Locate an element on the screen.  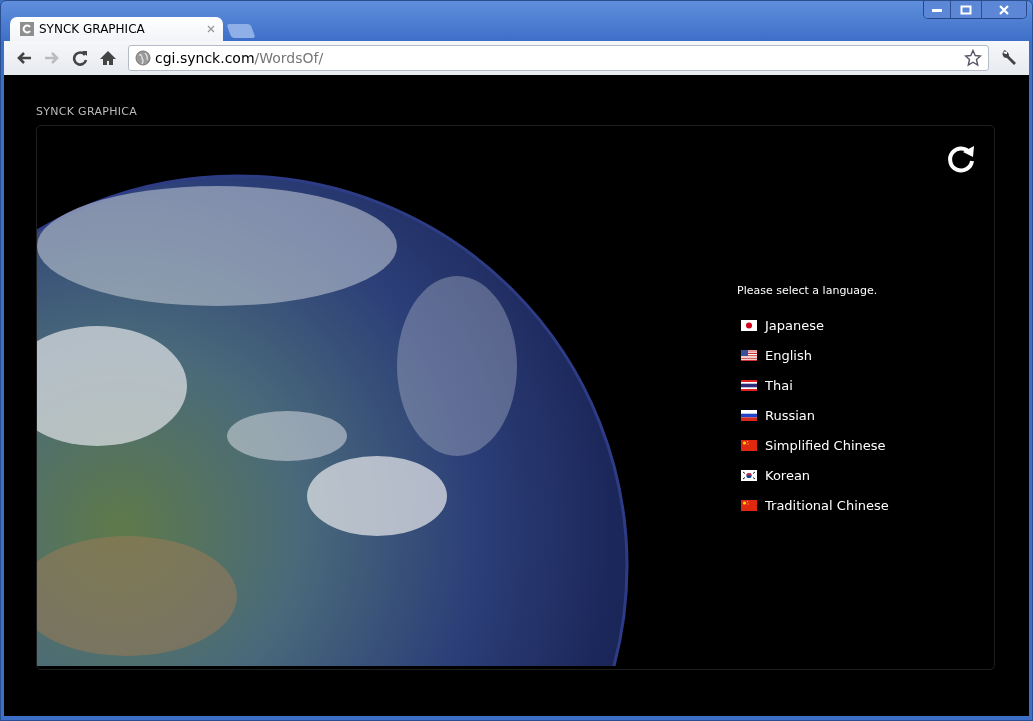
forward-arrow-icon is located at coordinates (52, 58).